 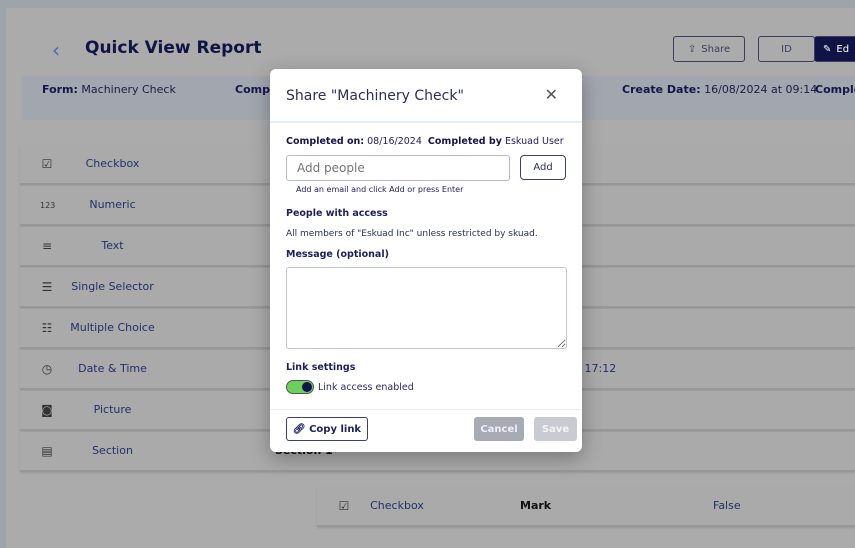 What do you see at coordinates (47, 246) in the screenshot?
I see `text-icon: ≡` at bounding box center [47, 246].